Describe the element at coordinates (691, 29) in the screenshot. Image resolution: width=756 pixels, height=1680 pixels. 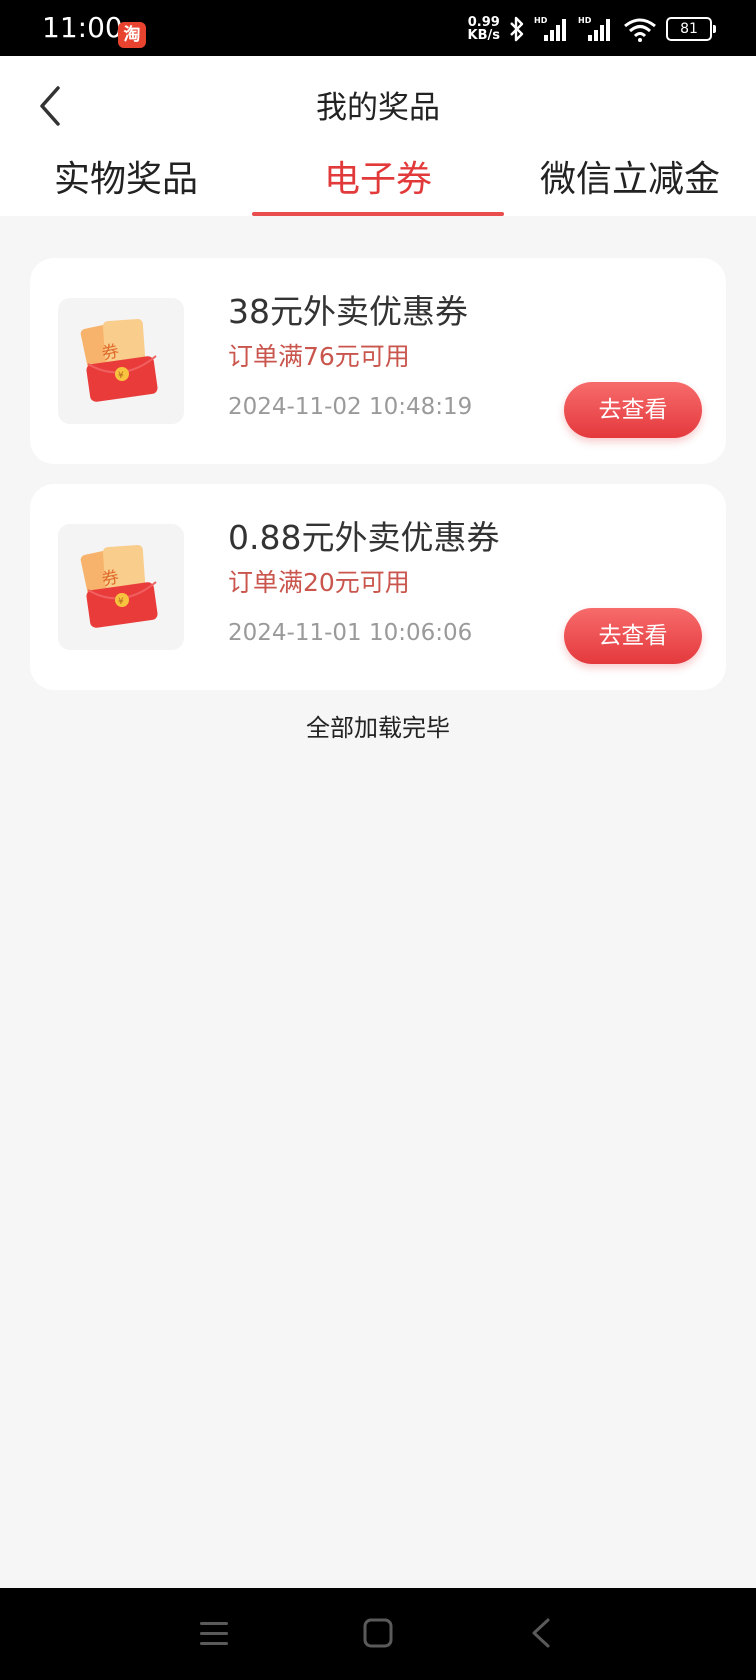
I see `battery-icon: 81` at that location.